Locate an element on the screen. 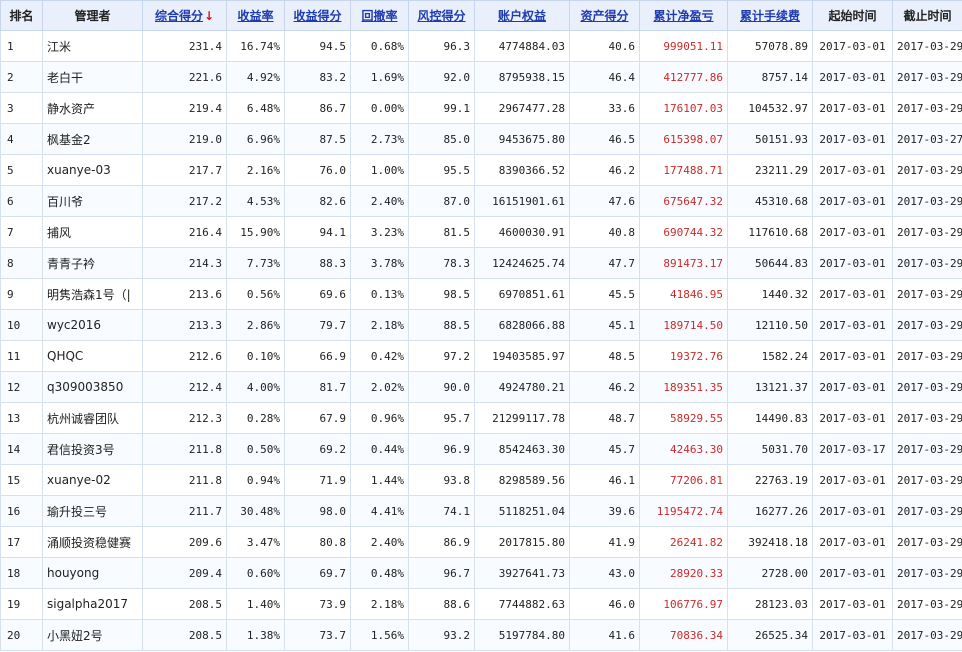 Image resolution: width=962 pixels, height=652 pixels. cell-rank: 6 is located at coordinates (21, 201).